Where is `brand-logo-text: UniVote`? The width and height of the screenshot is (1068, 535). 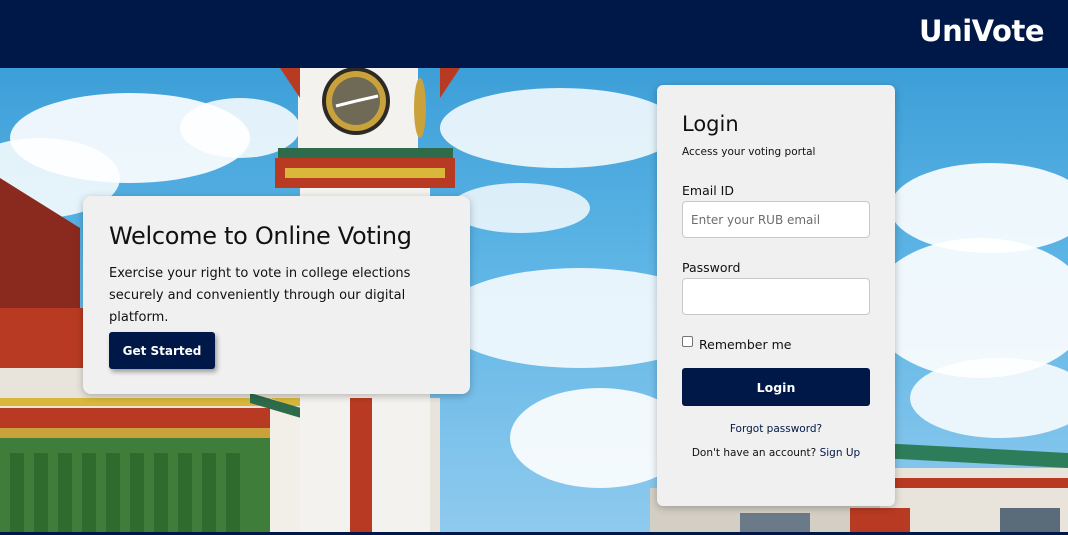 brand-logo-text: UniVote is located at coordinates (981, 31).